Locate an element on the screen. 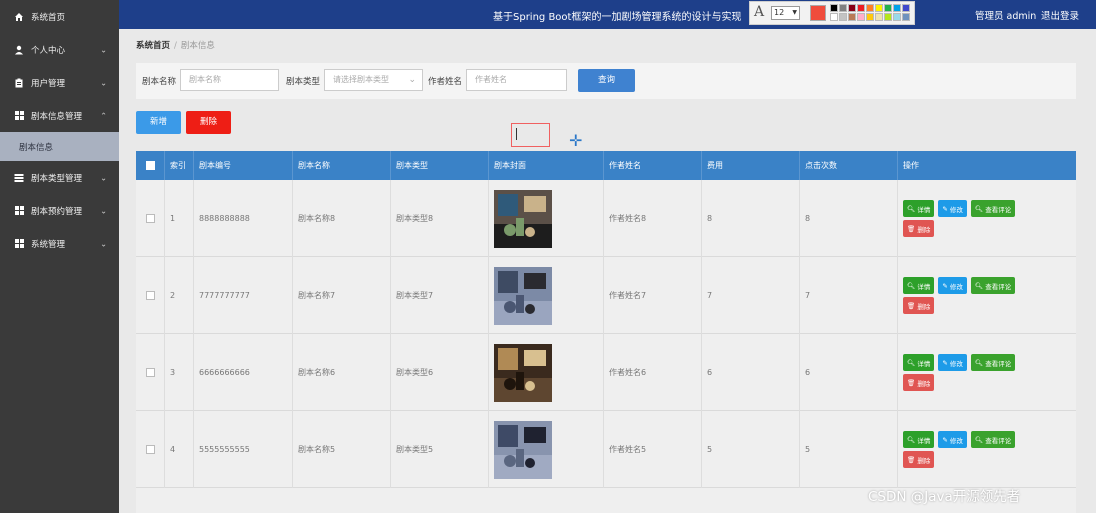 Image resolution: width=1096 pixels, height=513 pixels. sidebar-item-system-management: 系统管理 ⌄ is located at coordinates (59, 243).